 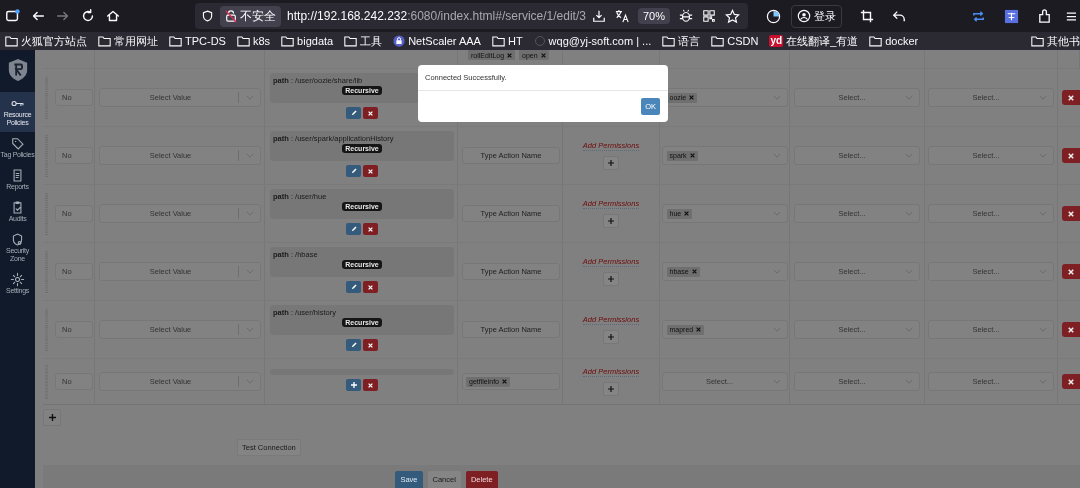 I want to click on user-icon, so click(x=804, y=16).